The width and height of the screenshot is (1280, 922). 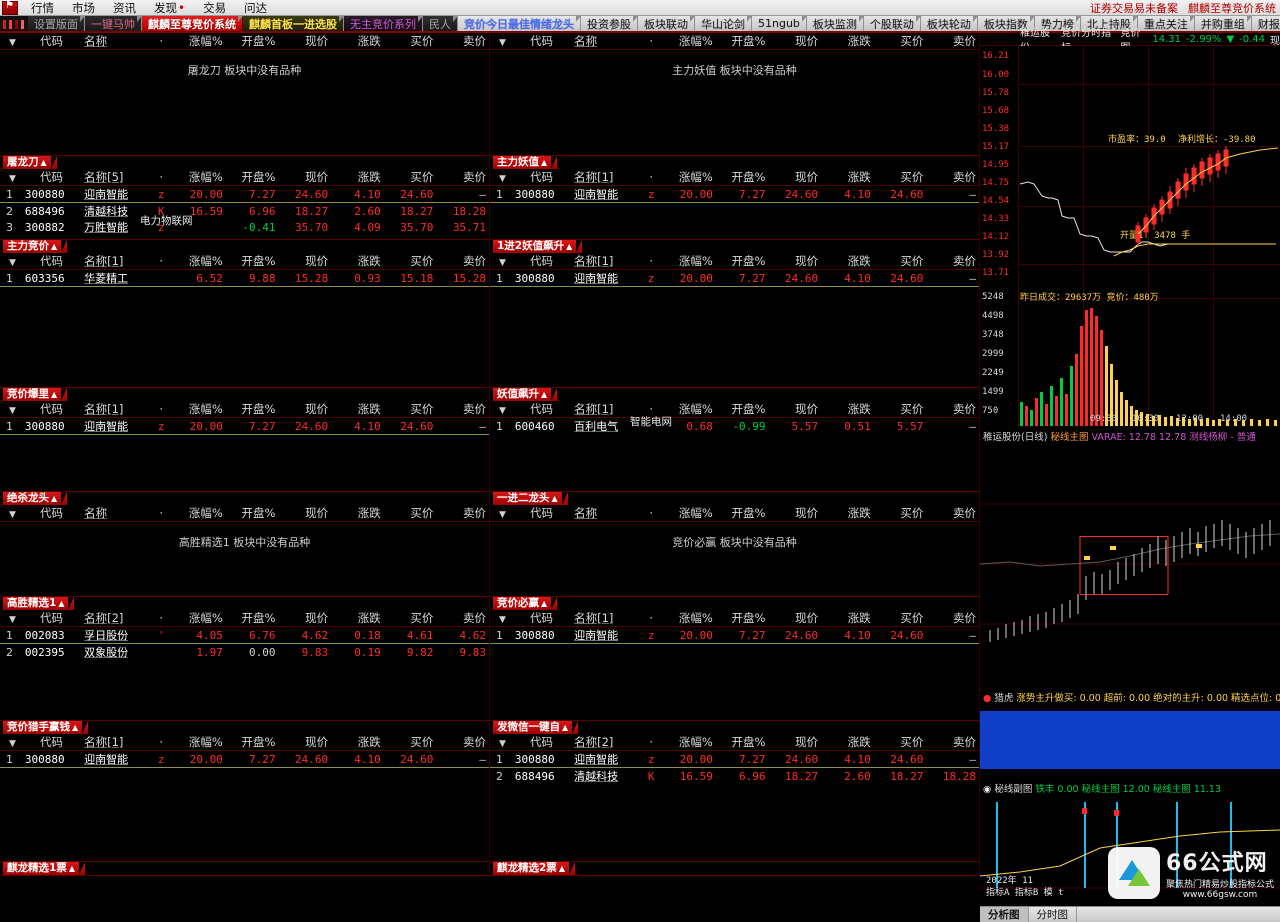 I want to click on tab-51ngub: 51ngub, so click(x=779, y=23).